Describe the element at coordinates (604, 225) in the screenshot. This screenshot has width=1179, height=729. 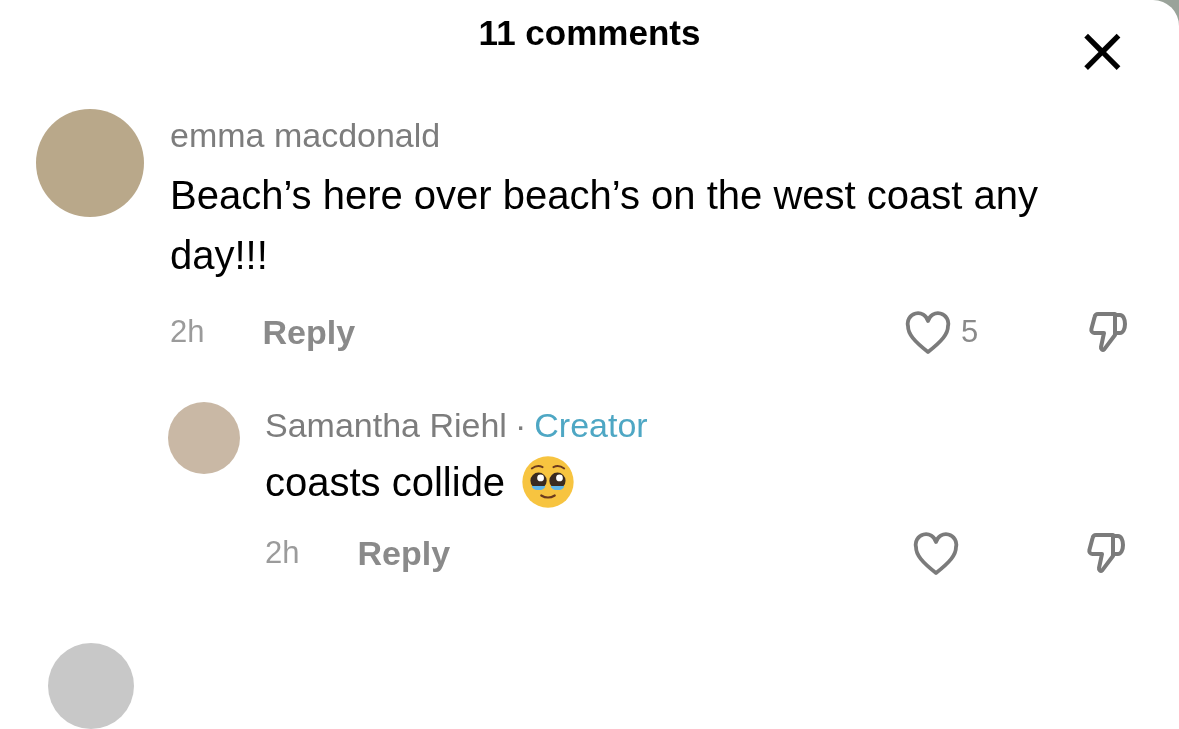
I see `comment-text: Beach’s here over beach’s on the west coast any day!!!` at that location.